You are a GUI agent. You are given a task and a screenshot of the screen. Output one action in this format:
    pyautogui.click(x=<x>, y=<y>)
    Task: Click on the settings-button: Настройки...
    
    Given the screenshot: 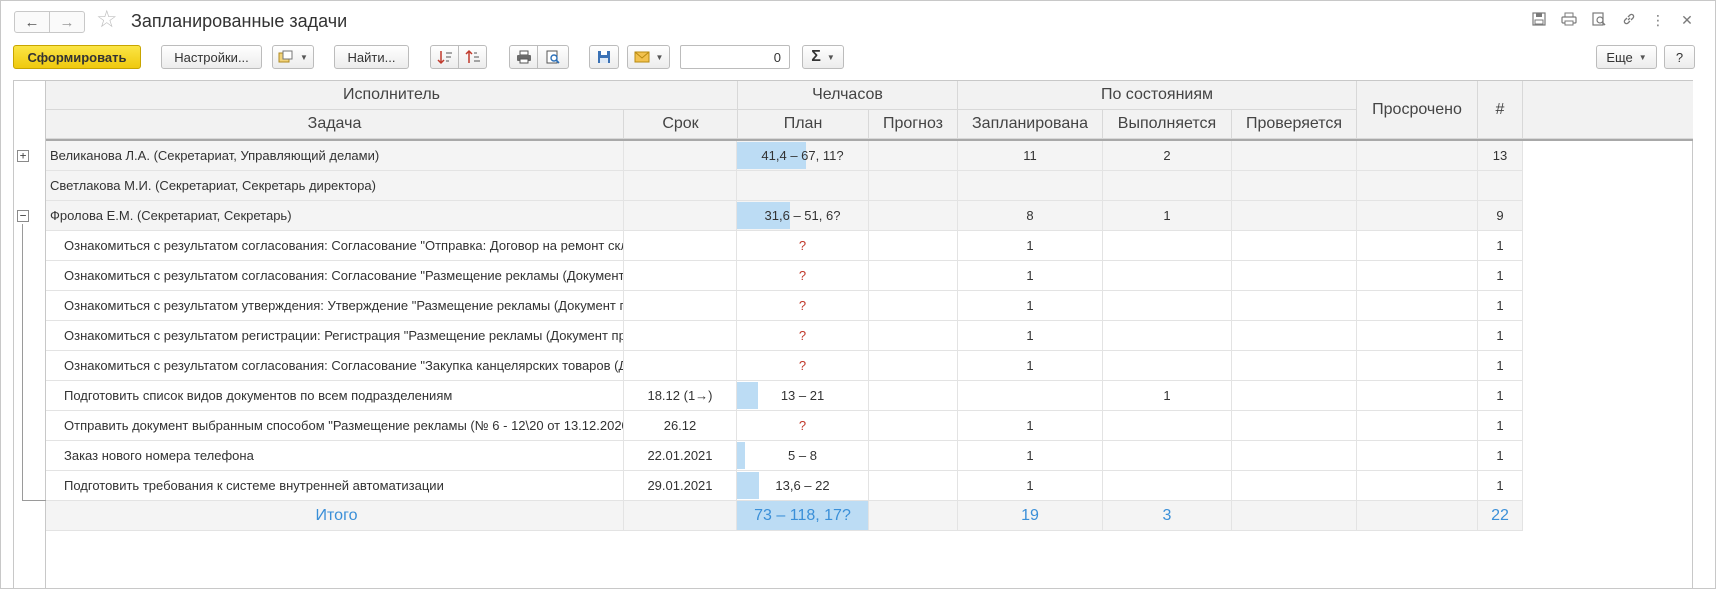 What is the action you would take?
    pyautogui.click(x=211, y=57)
    